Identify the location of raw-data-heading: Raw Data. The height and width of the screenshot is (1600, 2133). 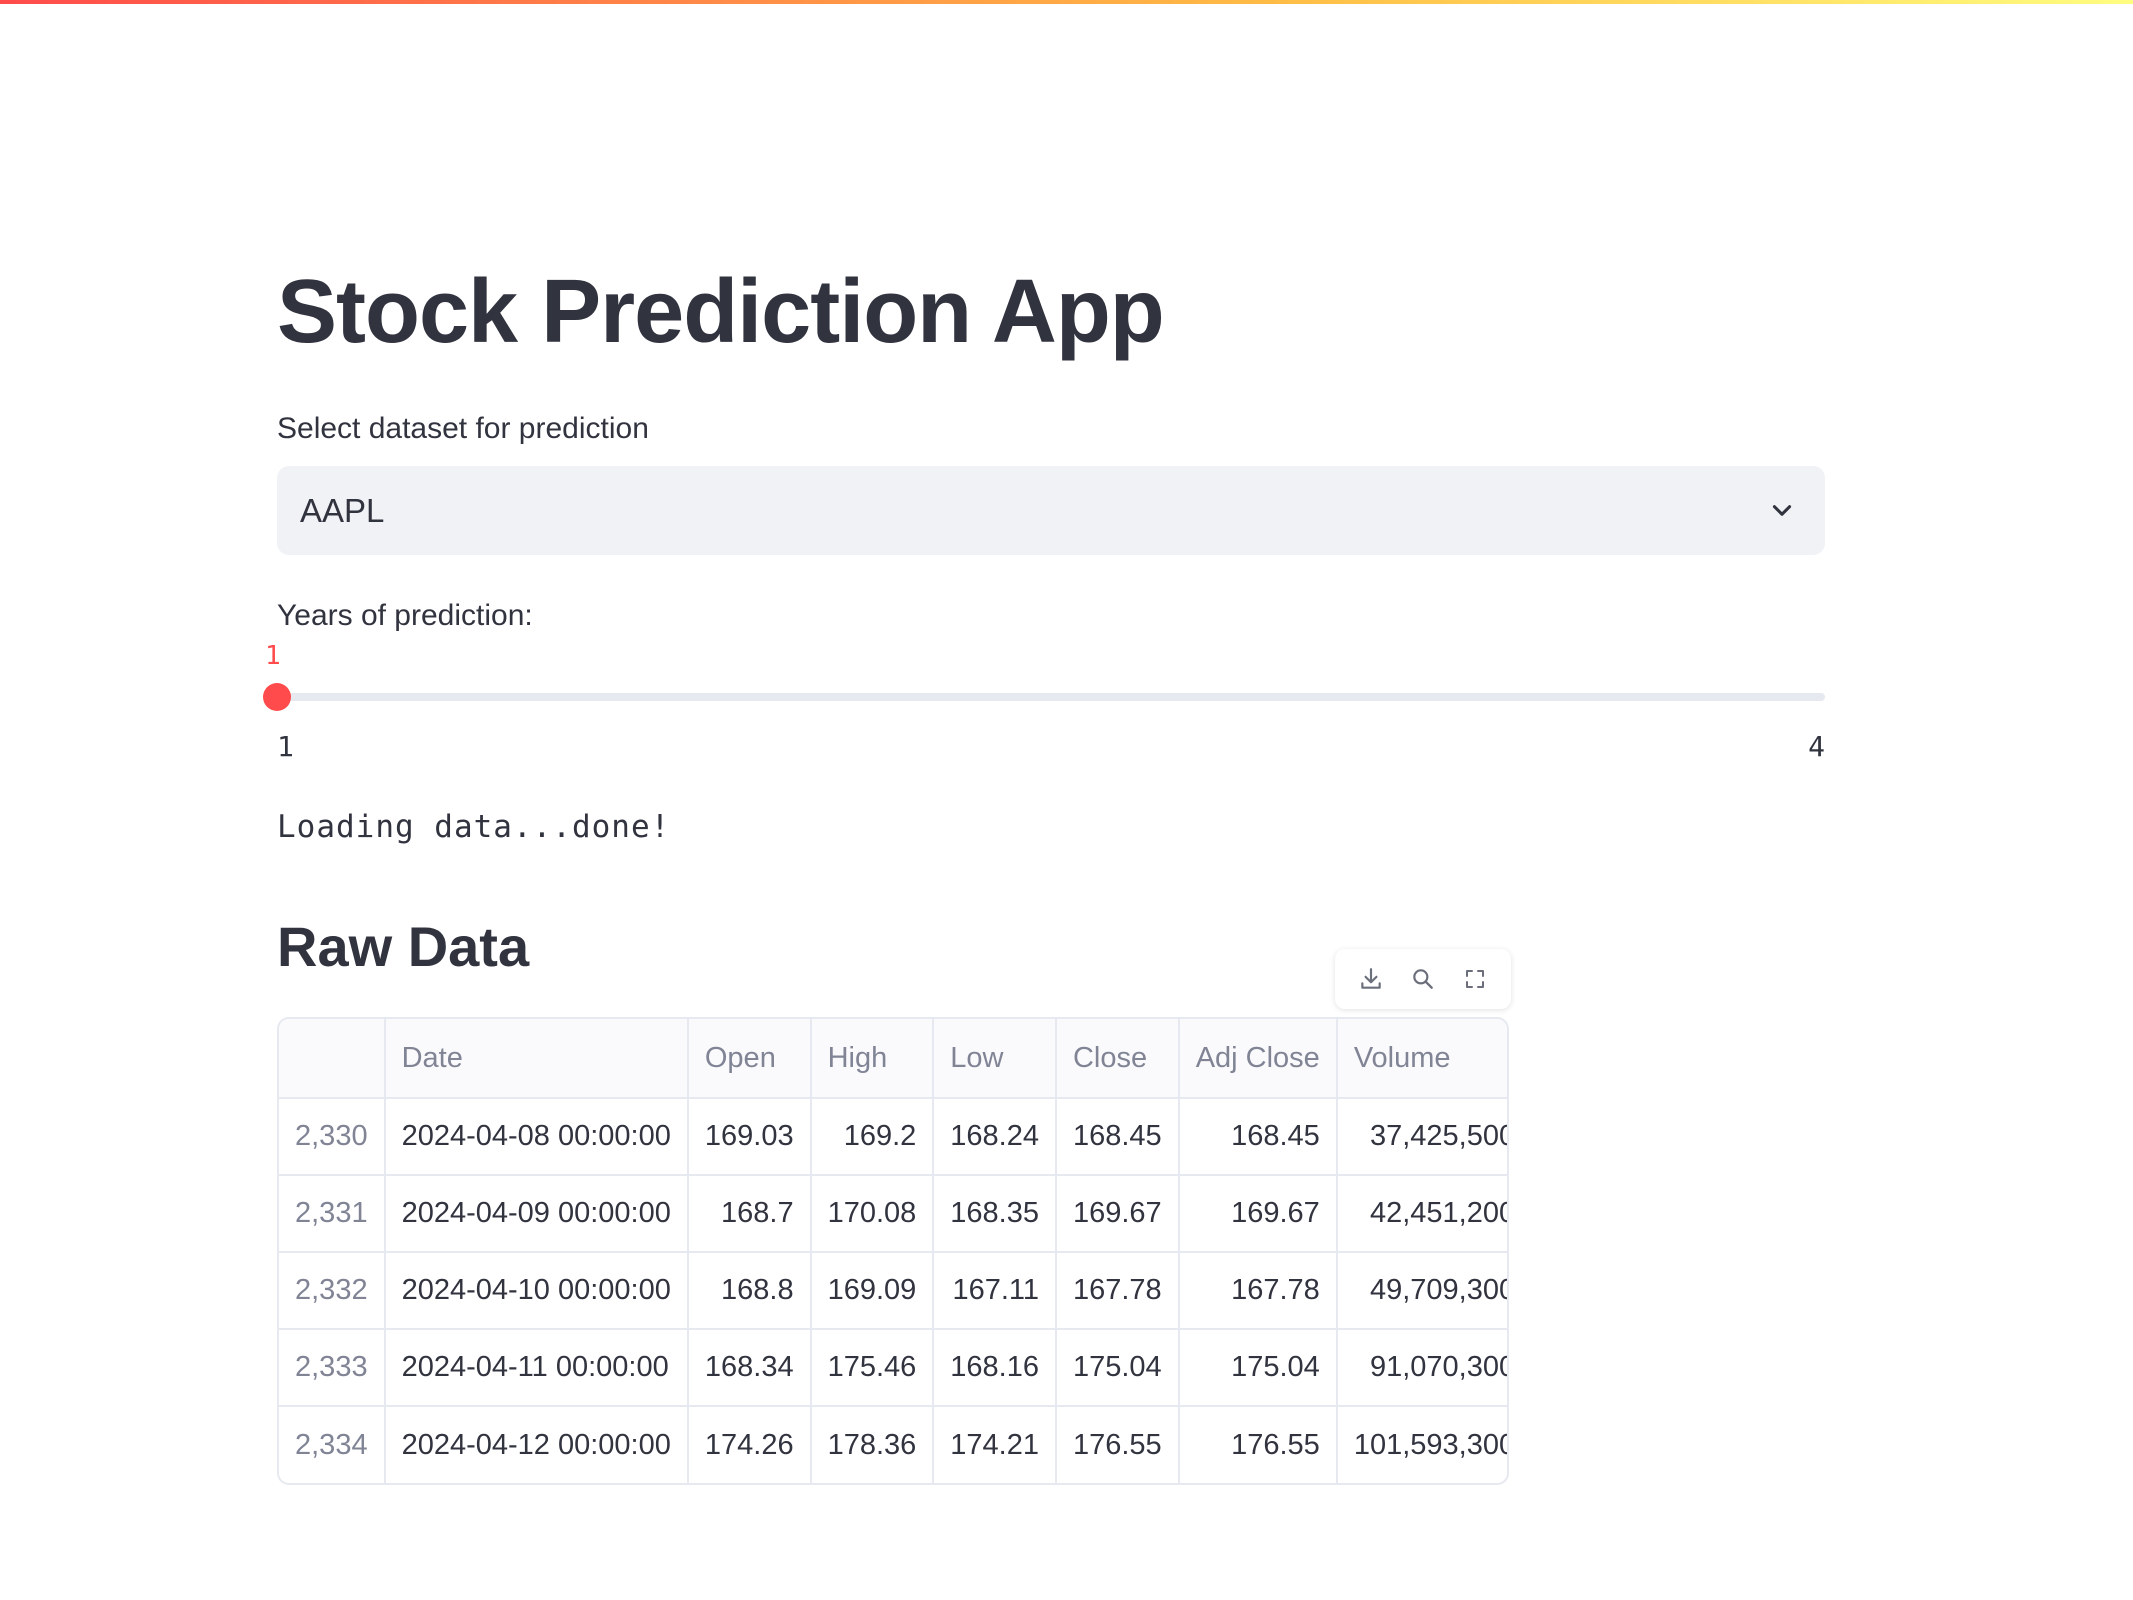
(403, 946).